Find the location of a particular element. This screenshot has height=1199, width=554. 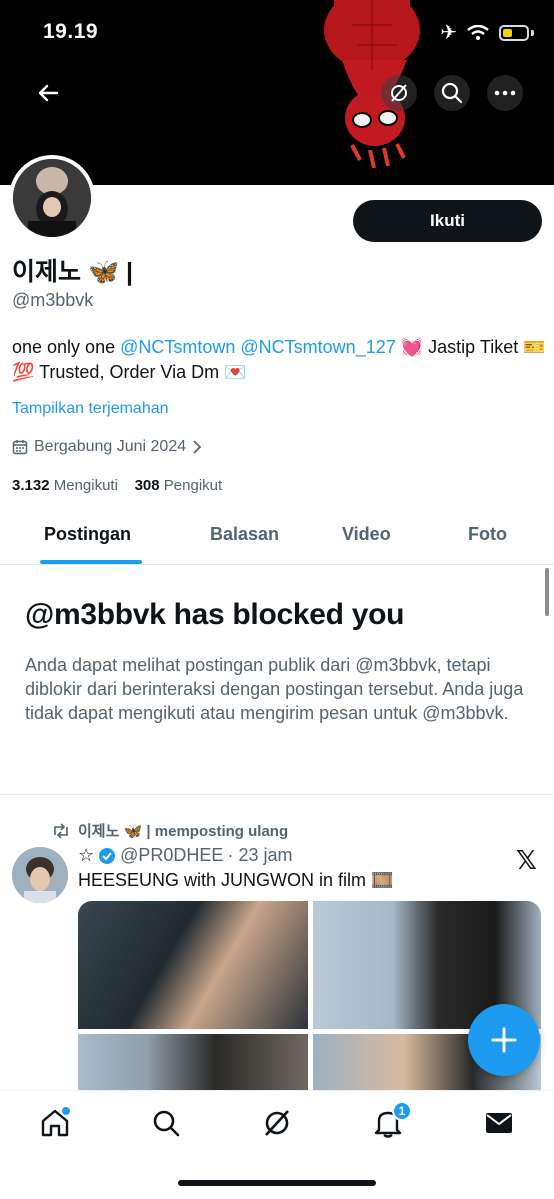

follow-counts: 3.132 Mengikuti 308 Pengikut is located at coordinates (117, 485).